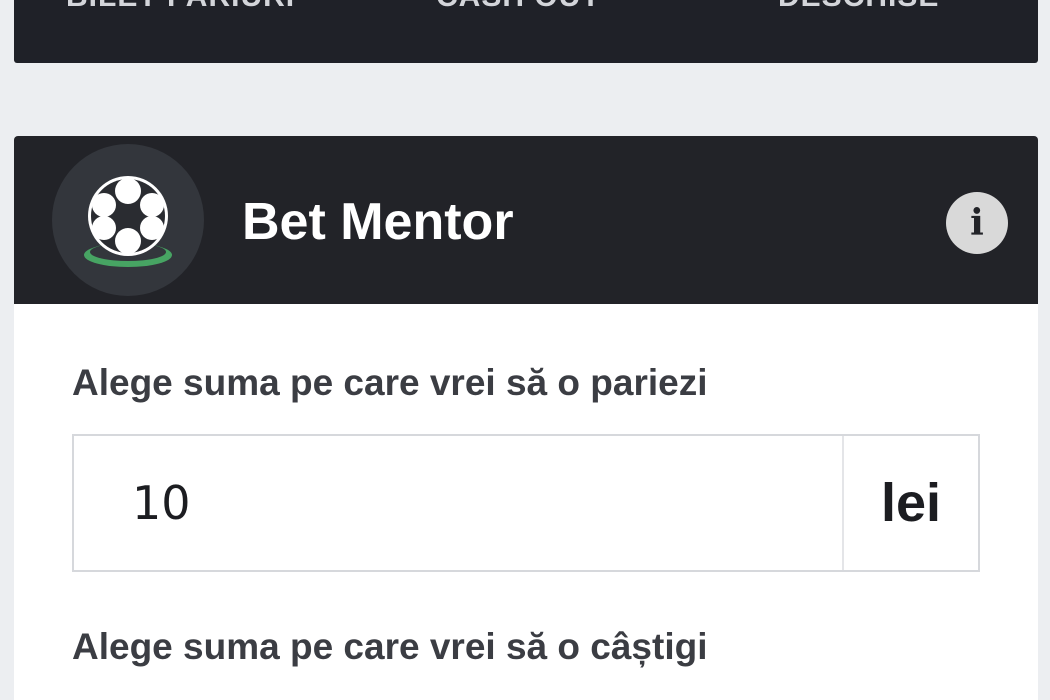  What do you see at coordinates (526, 31) in the screenshot?
I see `top-navigation: BILET PARIURI CASH OUT DESCHISE` at bounding box center [526, 31].